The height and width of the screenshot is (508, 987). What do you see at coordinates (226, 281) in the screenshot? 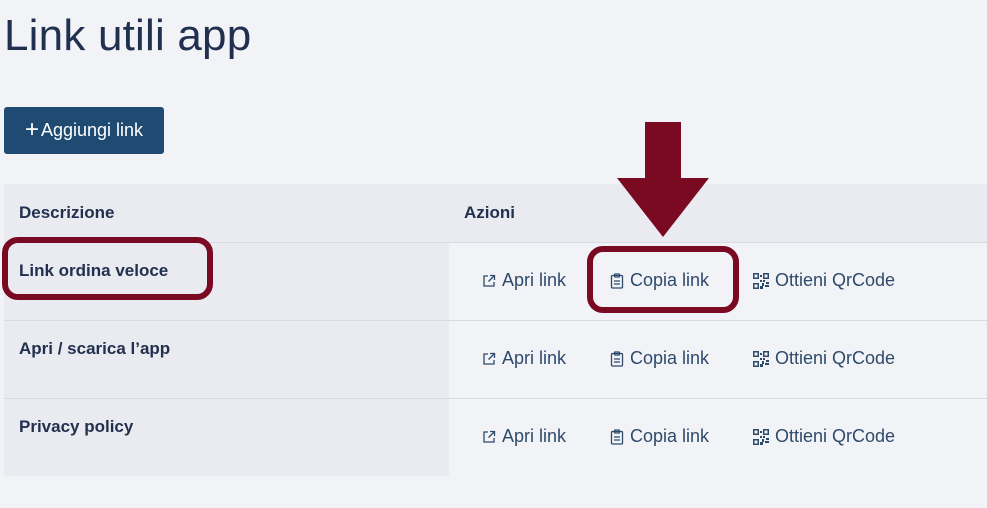
I see `description-cell: Link ordina veloce` at bounding box center [226, 281].